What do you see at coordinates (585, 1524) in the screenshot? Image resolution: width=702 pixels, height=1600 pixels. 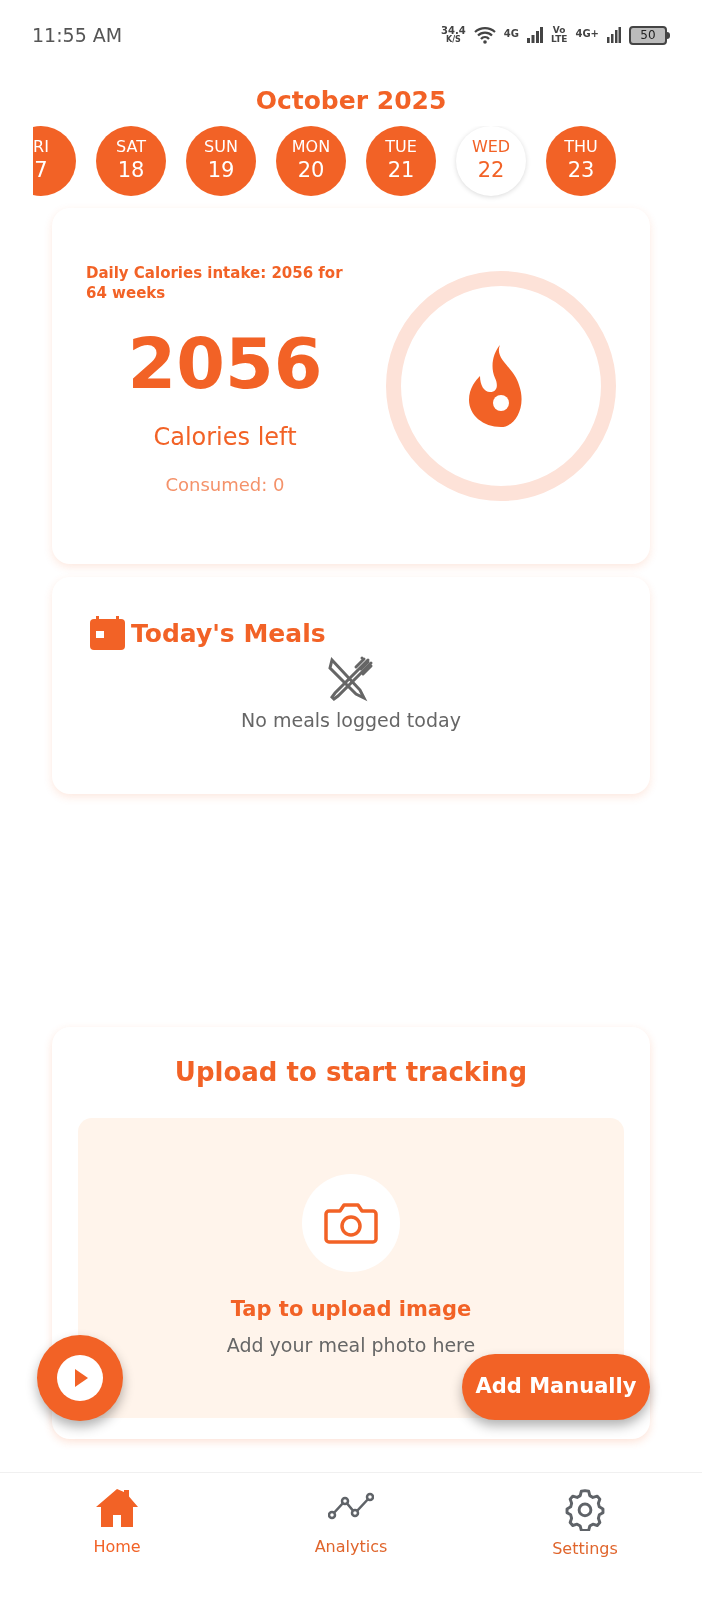 I see `nav-tab: Settings` at bounding box center [585, 1524].